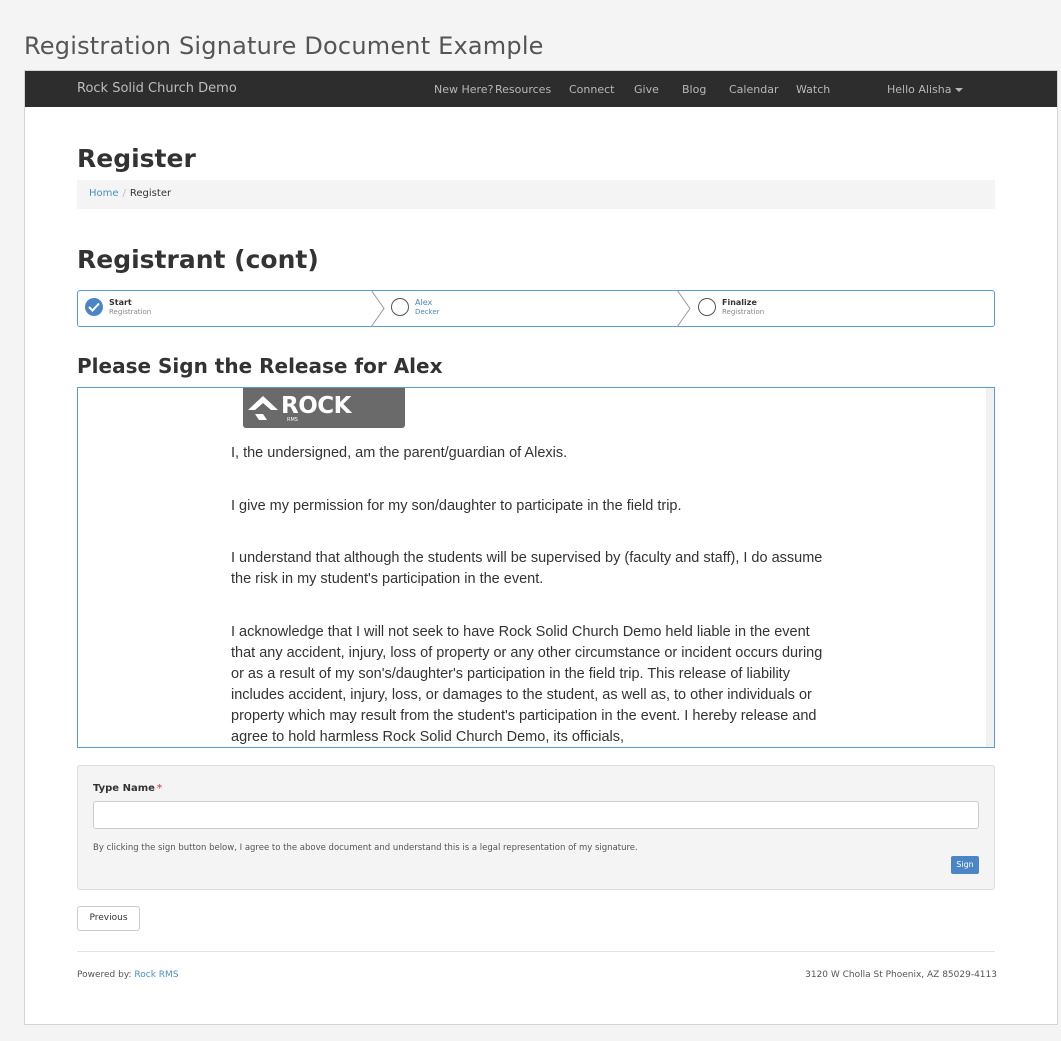 The image size is (1061, 1041). Describe the element at coordinates (536, 194) in the screenshot. I see `breadcrumb: Home / Register` at that location.